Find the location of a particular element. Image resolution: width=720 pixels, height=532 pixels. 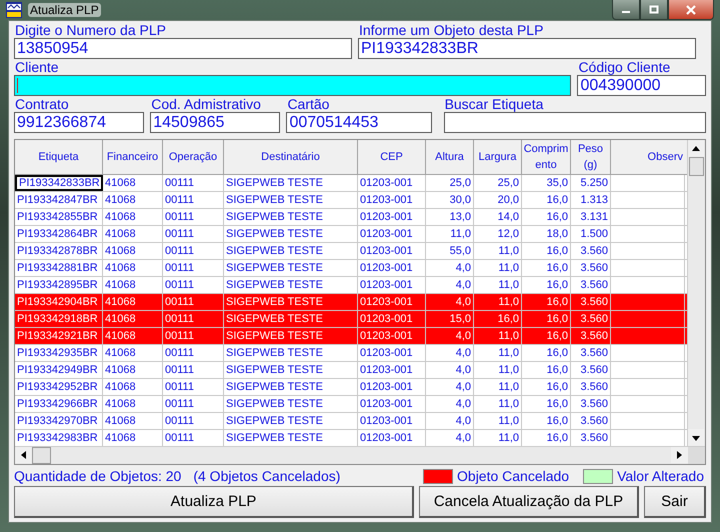

action-button: Atualiza PLP is located at coordinates (214, 502).